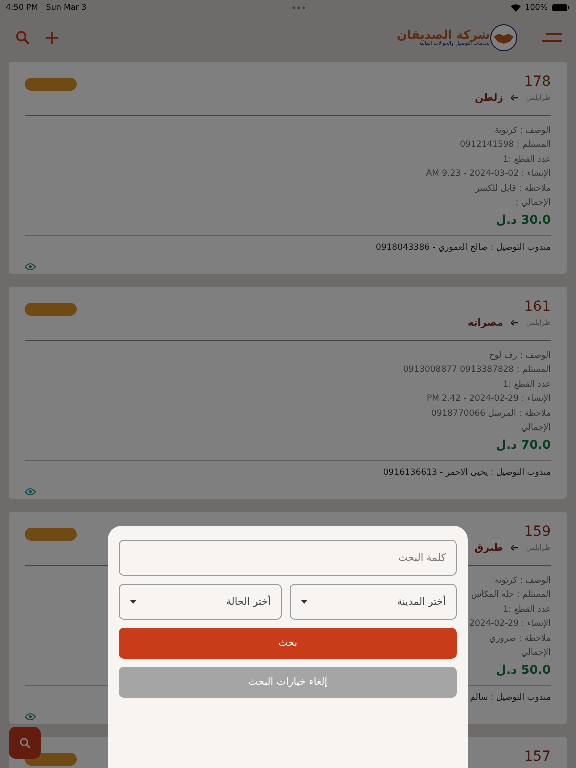 The height and width of the screenshot is (768, 576). What do you see at coordinates (511, 595) in the screenshot?
I see `detail-line: المستلم : حله المكاس` at bounding box center [511, 595].